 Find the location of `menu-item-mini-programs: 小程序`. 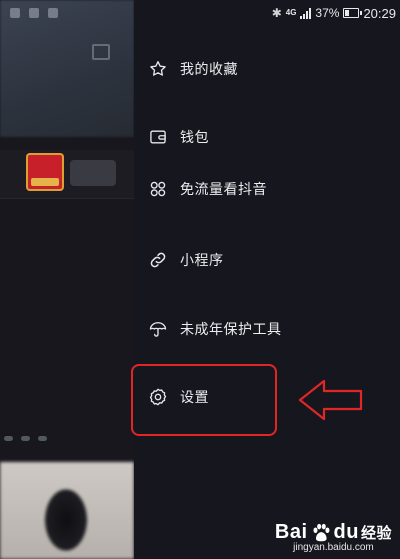

menu-item-mini-programs: 小程序 is located at coordinates (267, 260).